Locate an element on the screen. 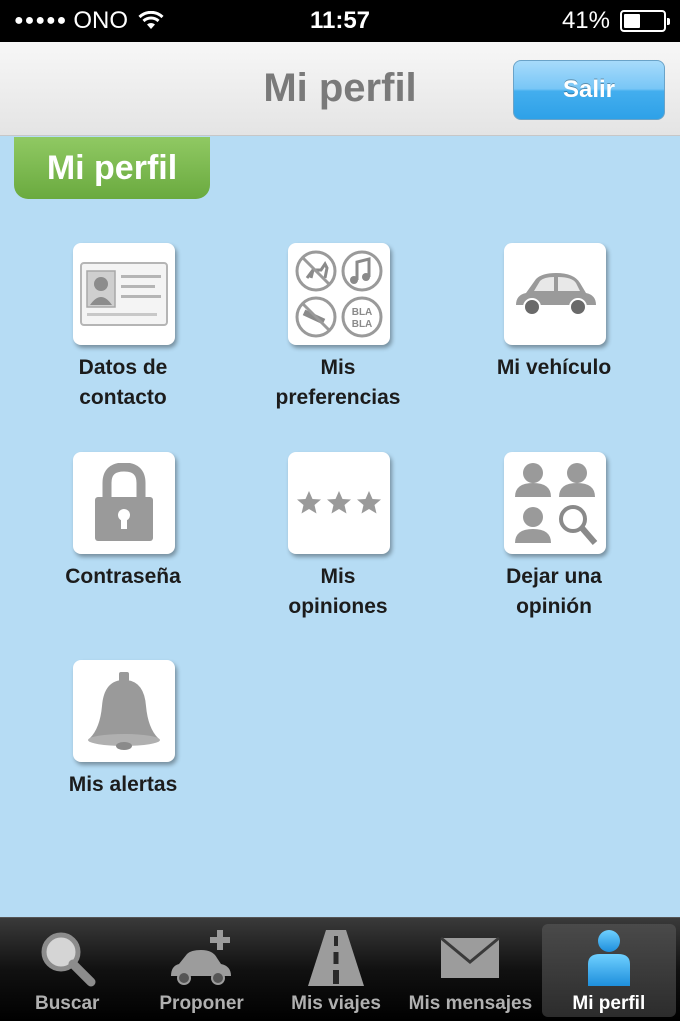  tile-label-line: Contraseña is located at coordinates (123, 576).